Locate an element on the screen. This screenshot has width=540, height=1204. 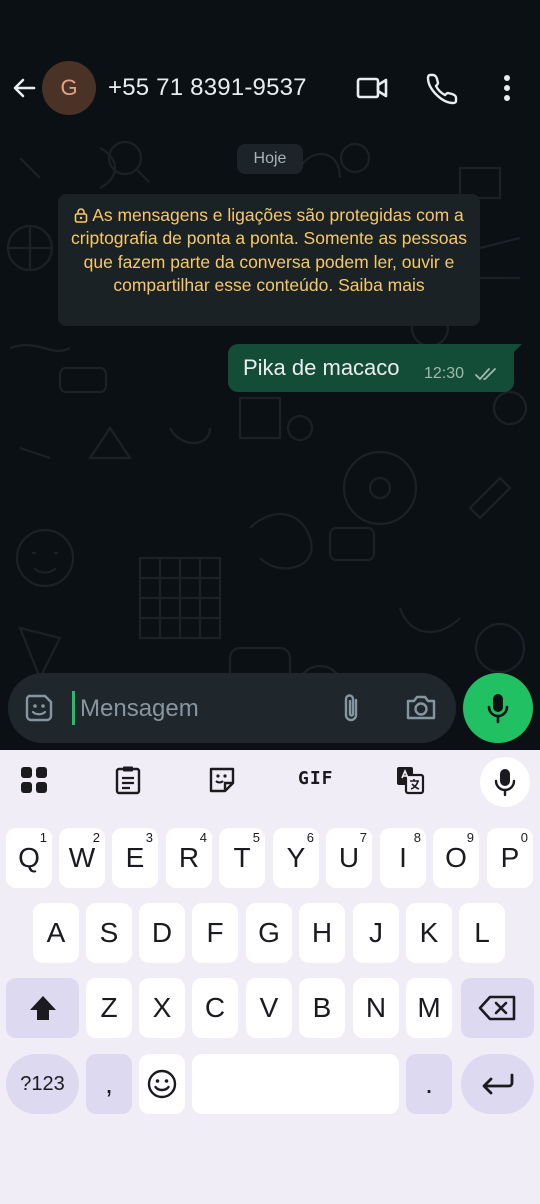
shift-icon is located at coordinates (42, 1008).